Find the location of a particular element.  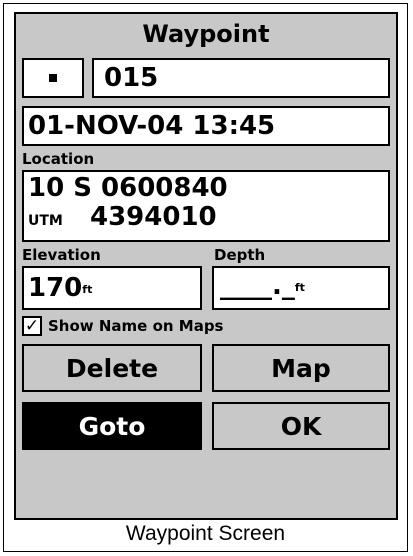

location-label: Location is located at coordinates (58, 159).